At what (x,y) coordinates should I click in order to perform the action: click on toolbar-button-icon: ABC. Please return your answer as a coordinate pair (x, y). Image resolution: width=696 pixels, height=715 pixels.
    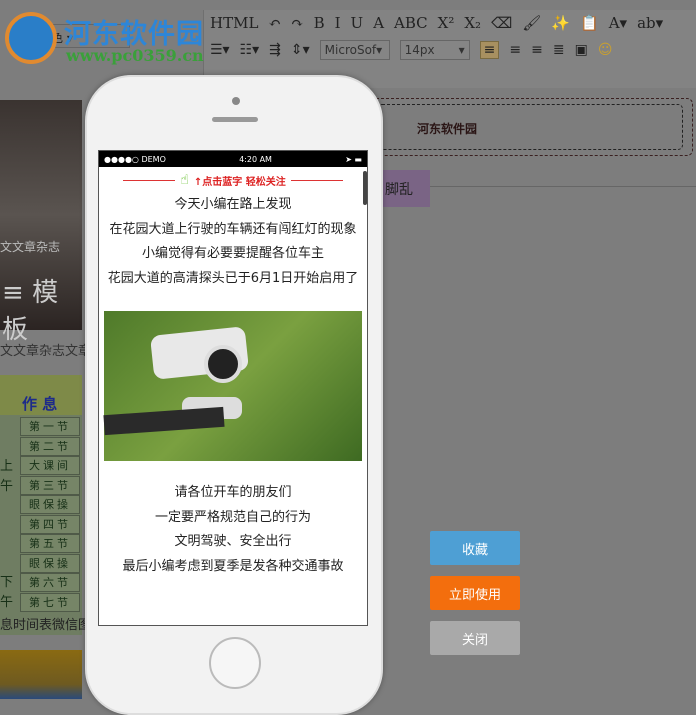
    Looking at the image, I should click on (411, 23).